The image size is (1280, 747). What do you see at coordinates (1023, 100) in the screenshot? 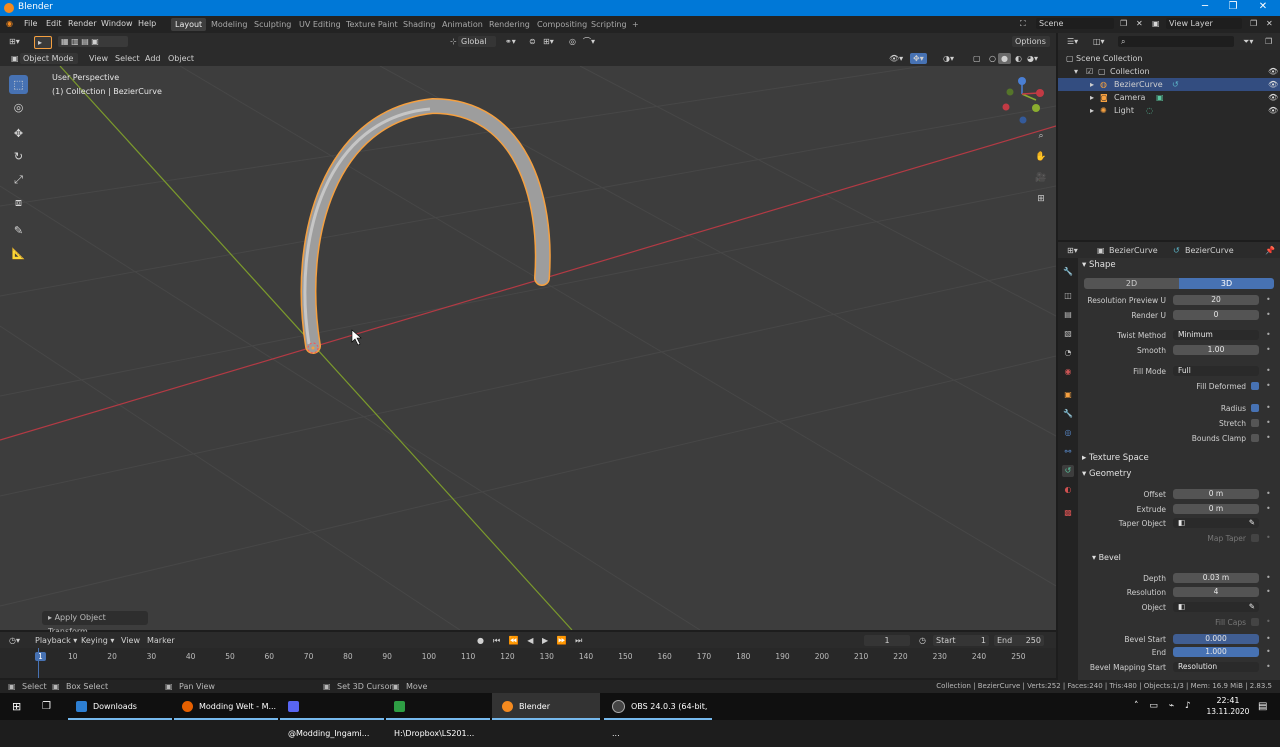
I see `navigation-gizmo` at bounding box center [1023, 100].